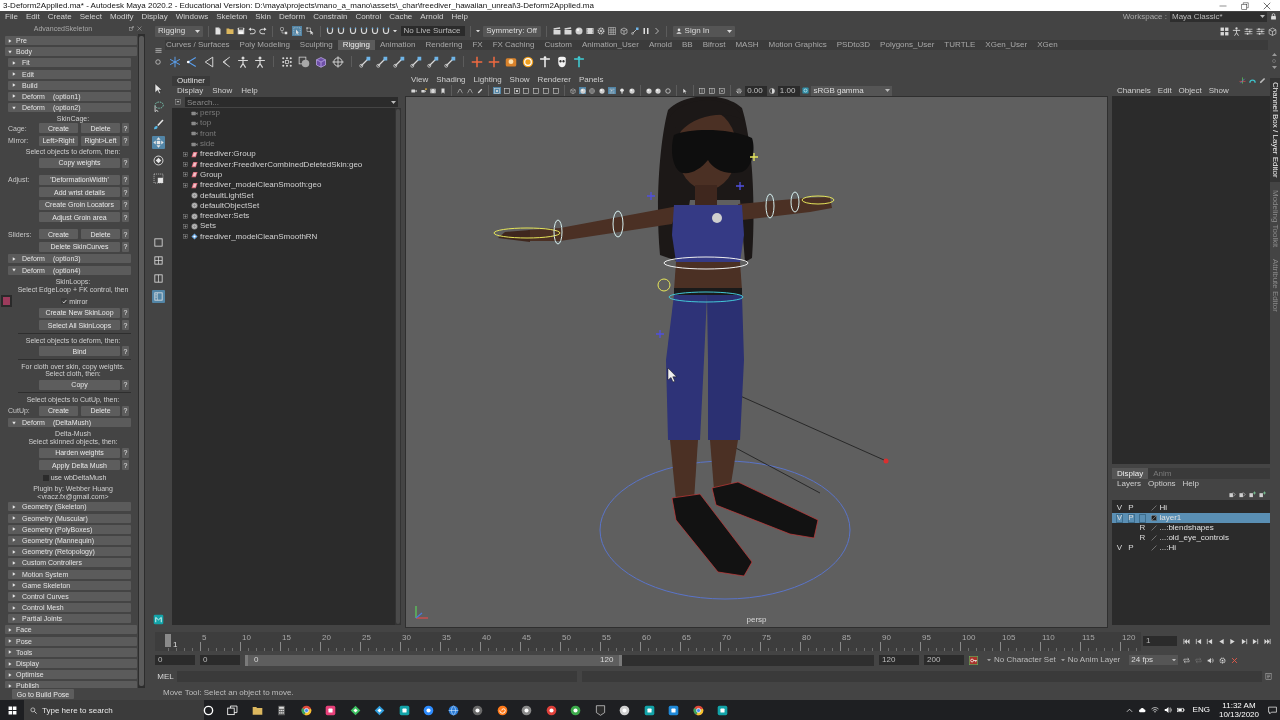 The image size is (1280, 720). Describe the element at coordinates (90, 16) in the screenshot. I see `menu-item: Select` at that location.